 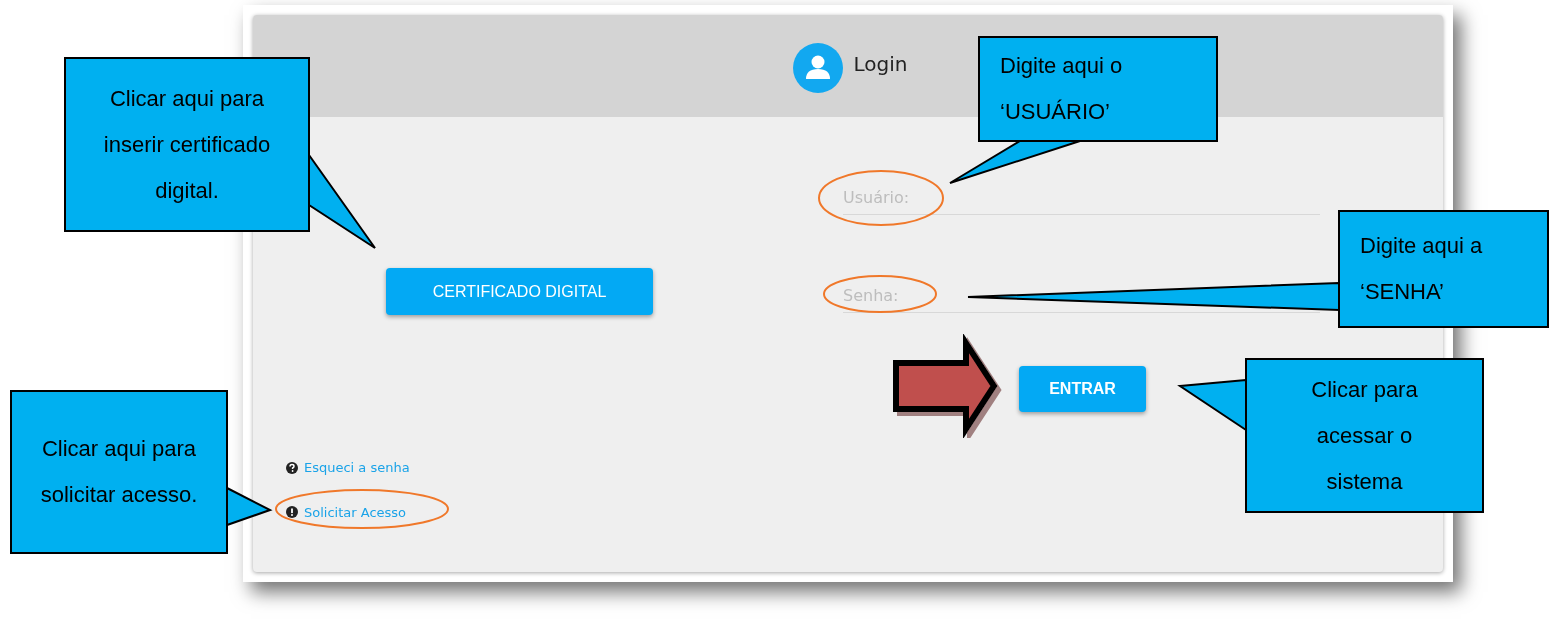 What do you see at coordinates (292, 512) in the screenshot?
I see `alert-icon` at bounding box center [292, 512].